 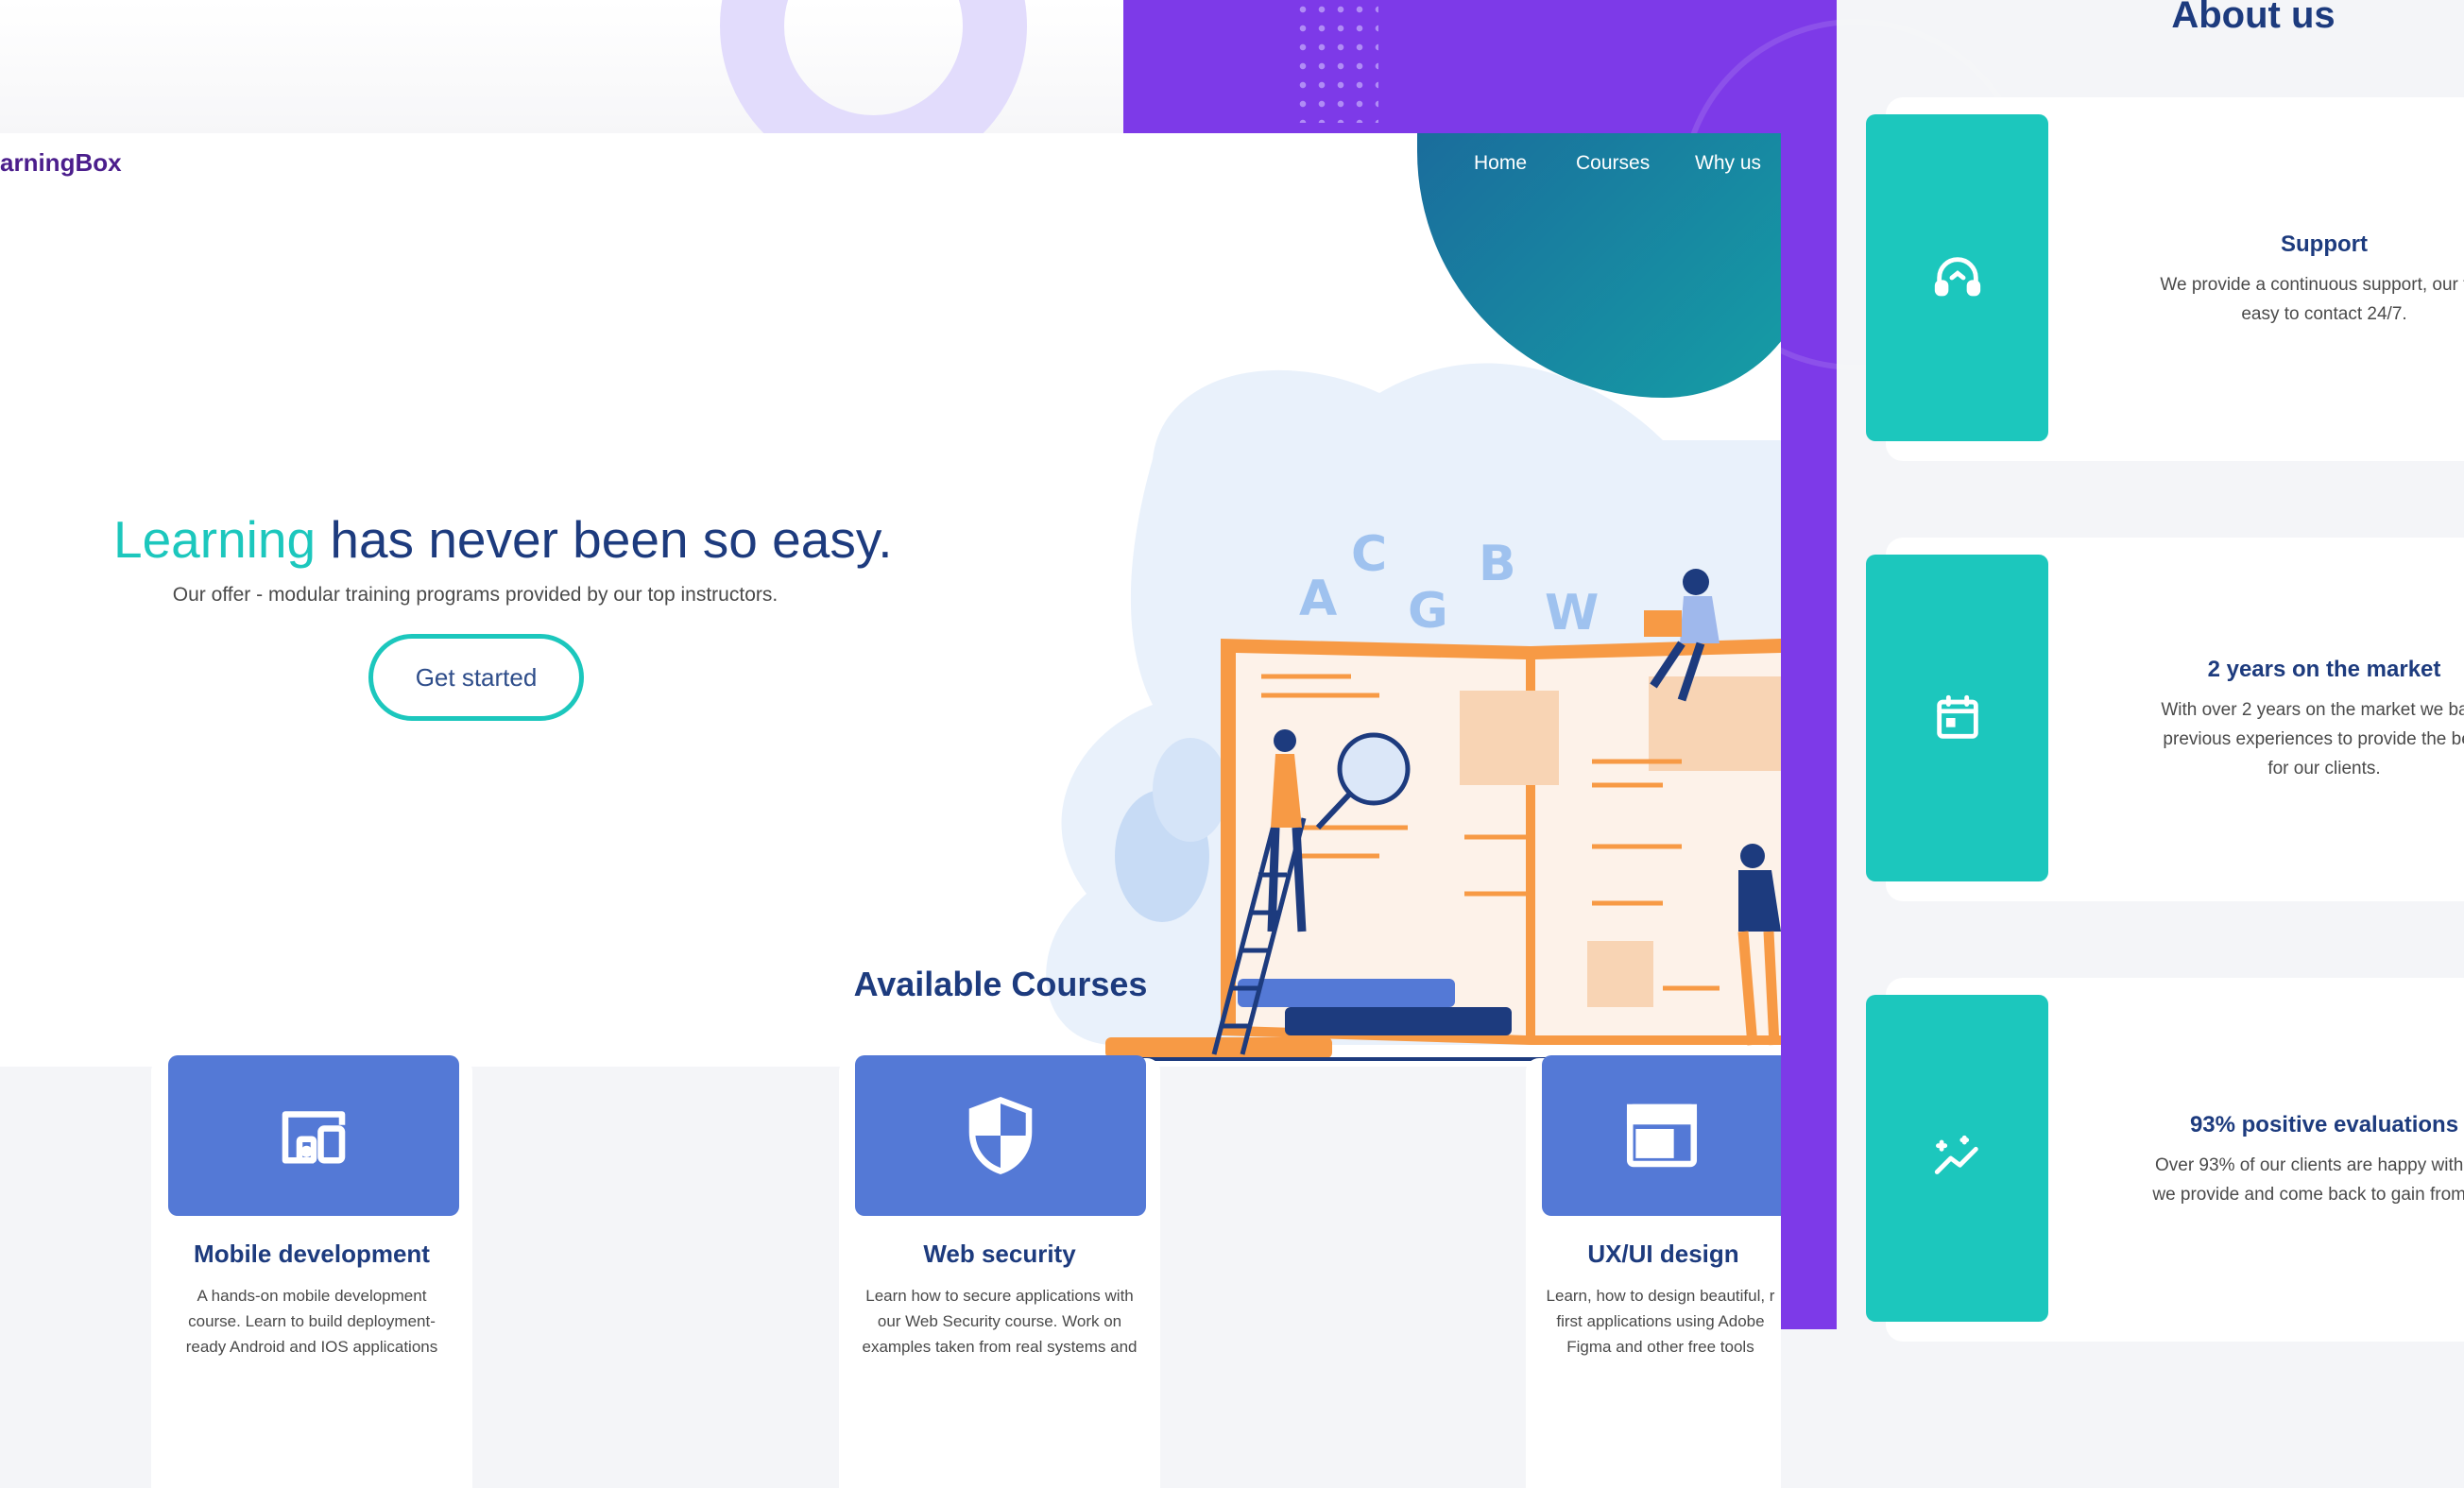 I want to click on books-illustration: A C G B W, so click(x=1413, y=712).